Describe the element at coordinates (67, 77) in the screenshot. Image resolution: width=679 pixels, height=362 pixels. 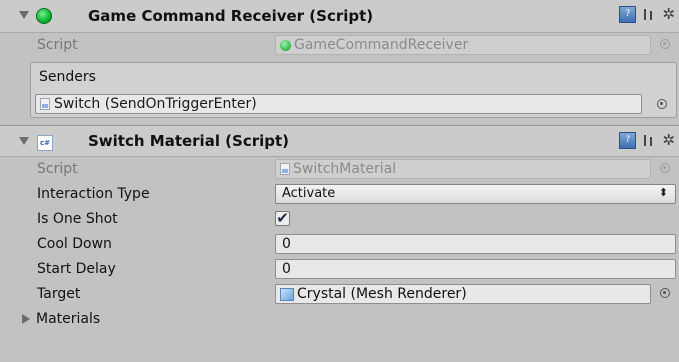
I see `senders-label: Senders` at that location.